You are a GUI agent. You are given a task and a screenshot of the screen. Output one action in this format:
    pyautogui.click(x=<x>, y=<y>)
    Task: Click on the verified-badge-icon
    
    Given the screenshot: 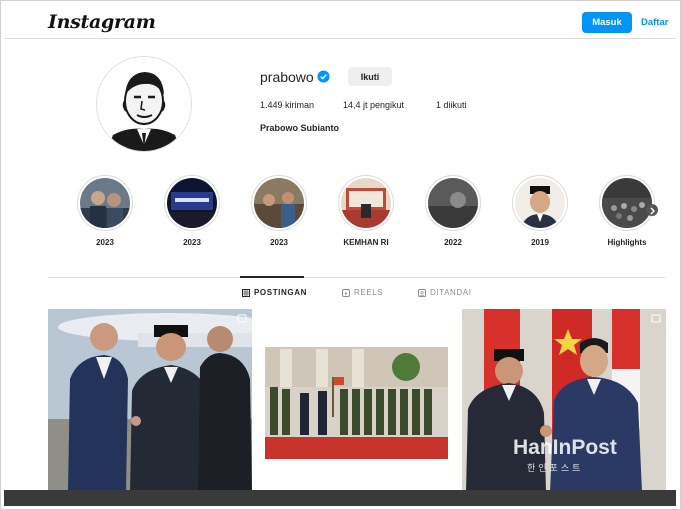 What is the action you would take?
    pyautogui.click(x=323, y=76)
    